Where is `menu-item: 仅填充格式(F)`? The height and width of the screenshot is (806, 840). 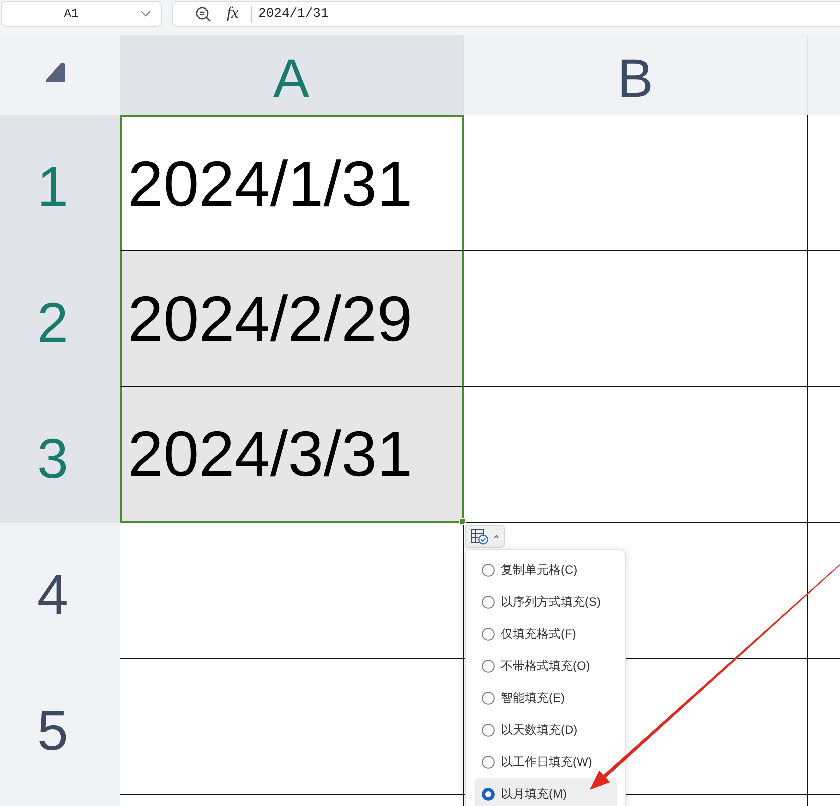 menu-item: 仅填充格式(F) is located at coordinates (546, 634).